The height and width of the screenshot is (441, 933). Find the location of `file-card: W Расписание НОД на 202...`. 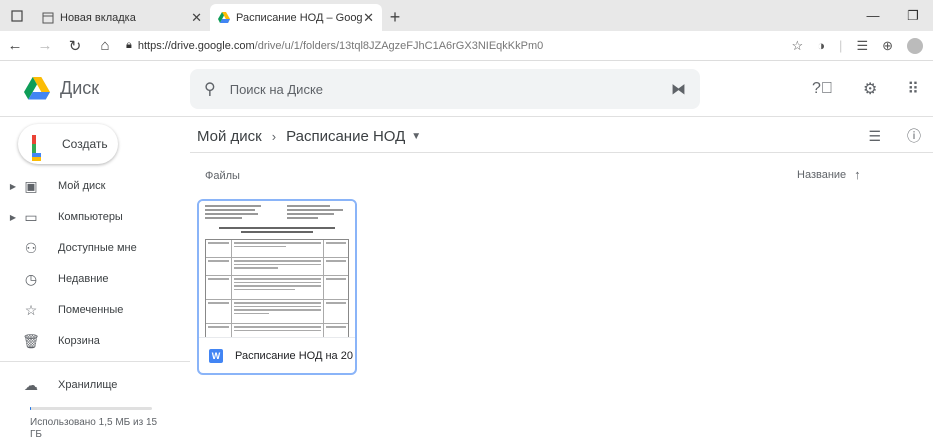

file-card: W Расписание НОД на 202... is located at coordinates (277, 287).